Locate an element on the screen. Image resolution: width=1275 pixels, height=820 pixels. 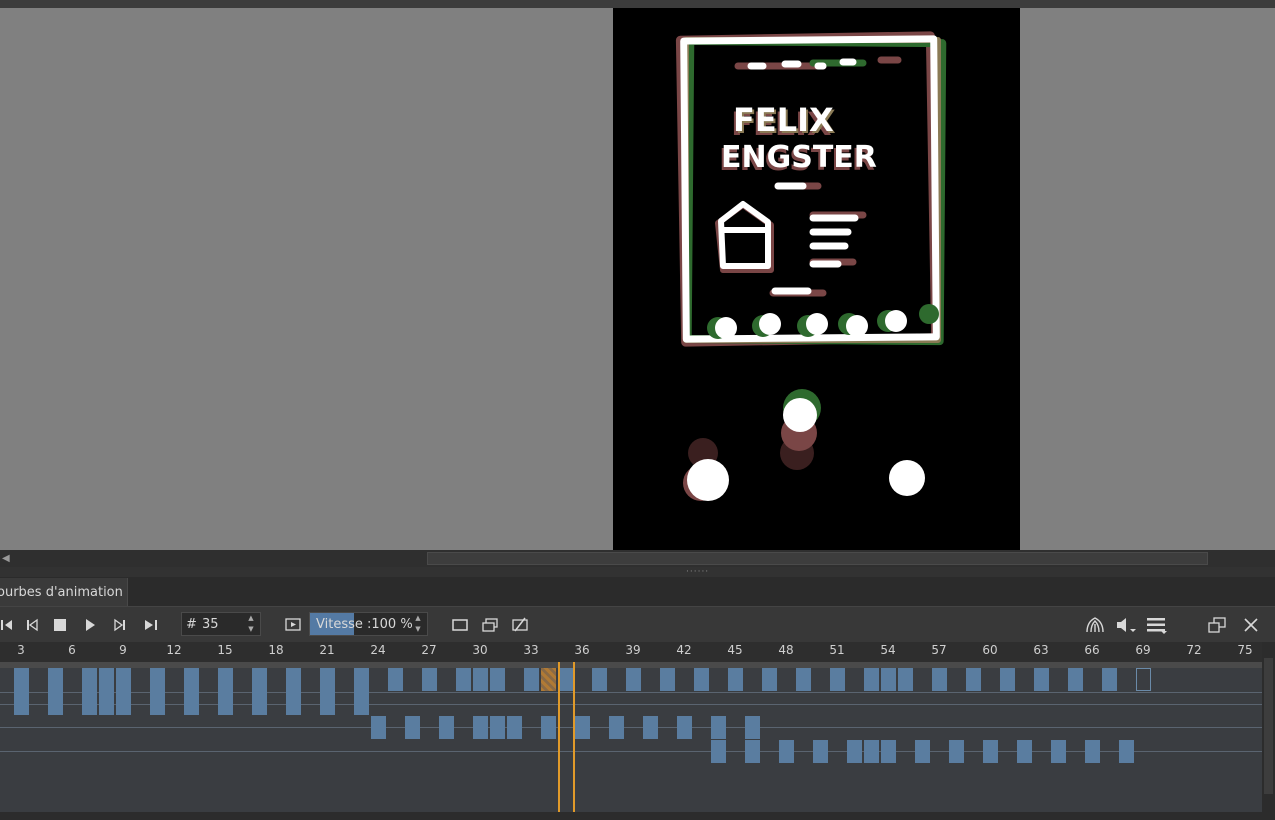
empty-keyframe-cell is located at coordinates (1143, 679).